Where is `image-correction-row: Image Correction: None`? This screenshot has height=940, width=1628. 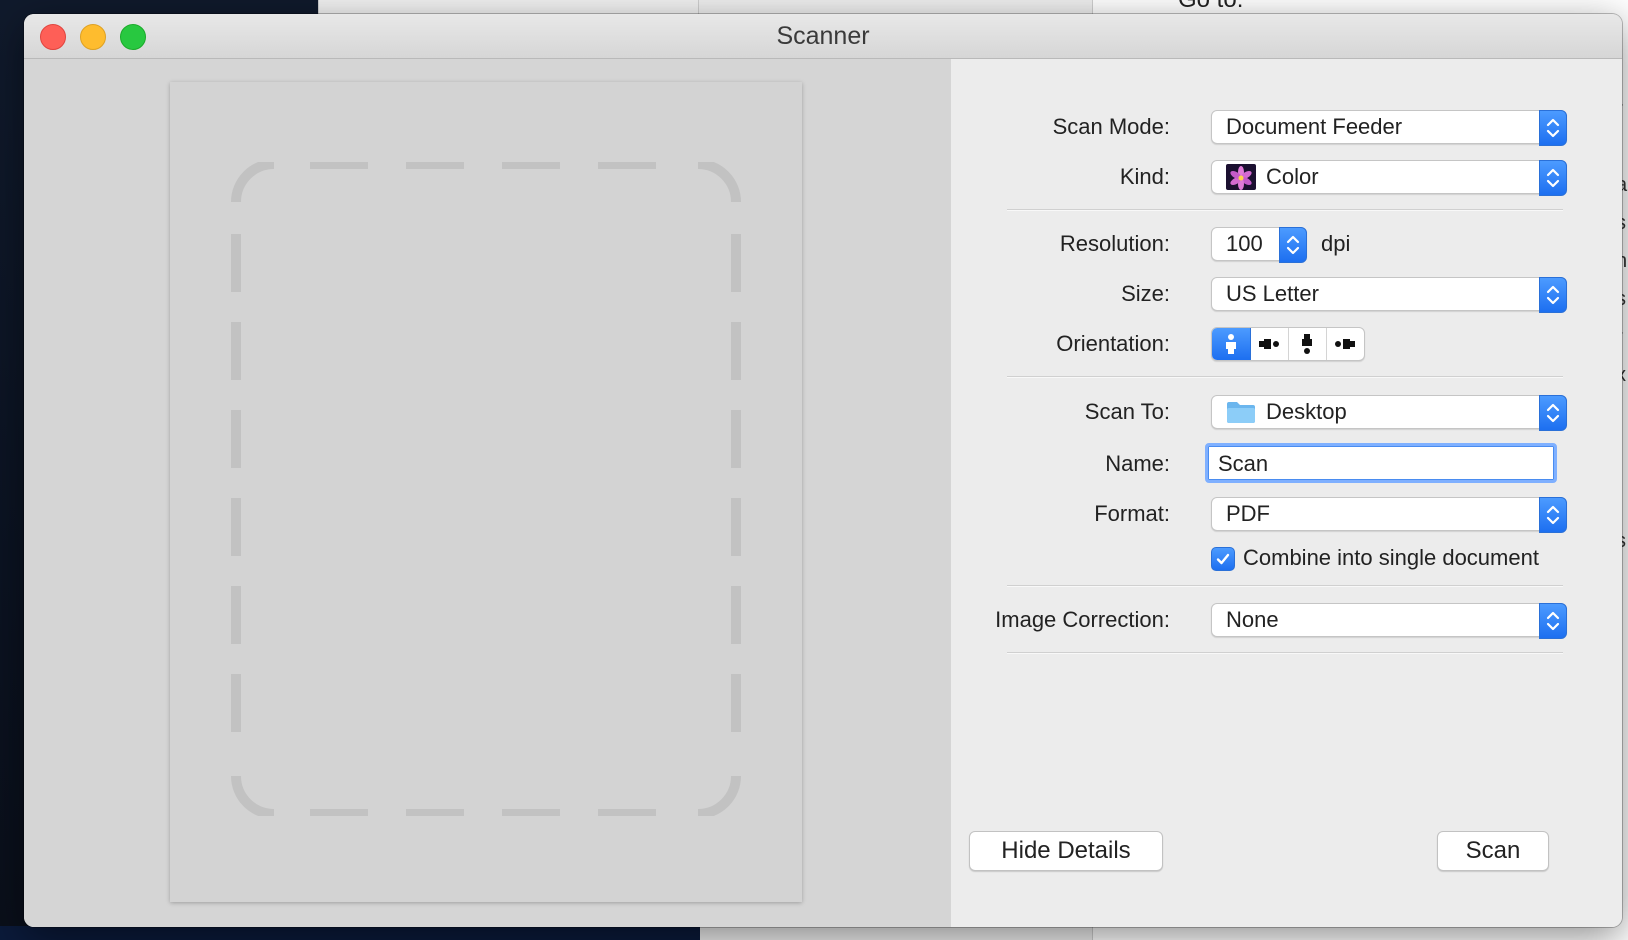
image-correction-row: Image Correction: None is located at coordinates (1286, 621).